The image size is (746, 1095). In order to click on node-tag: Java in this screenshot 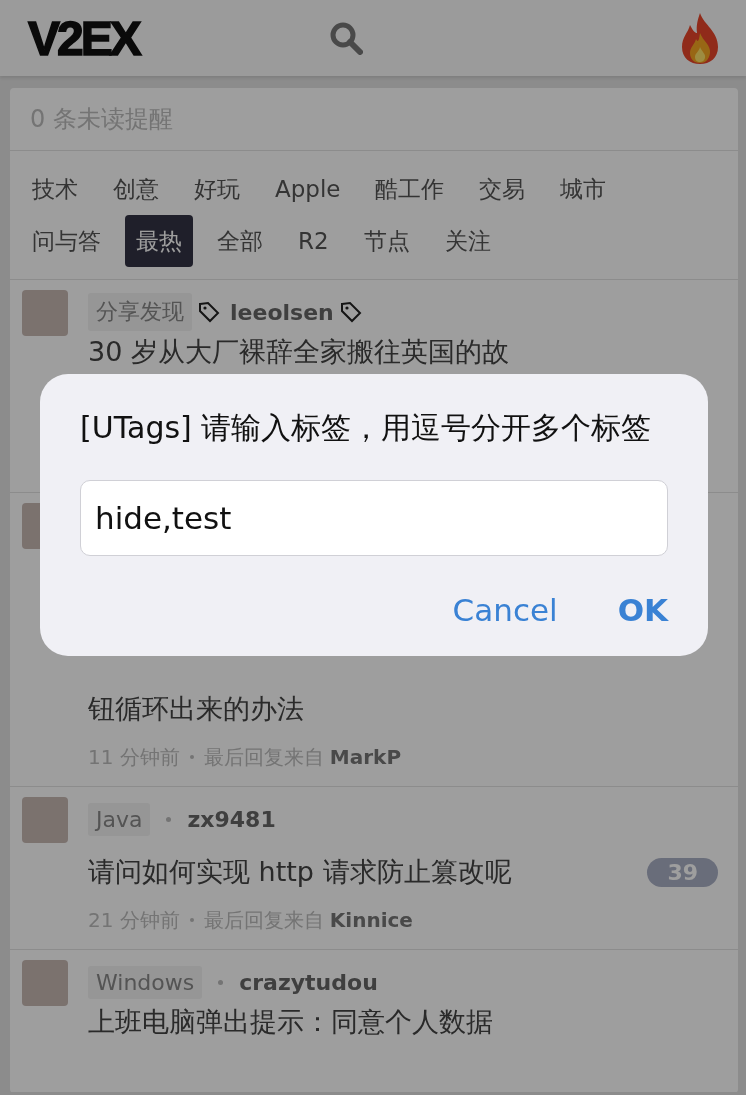, I will do `click(119, 819)`.